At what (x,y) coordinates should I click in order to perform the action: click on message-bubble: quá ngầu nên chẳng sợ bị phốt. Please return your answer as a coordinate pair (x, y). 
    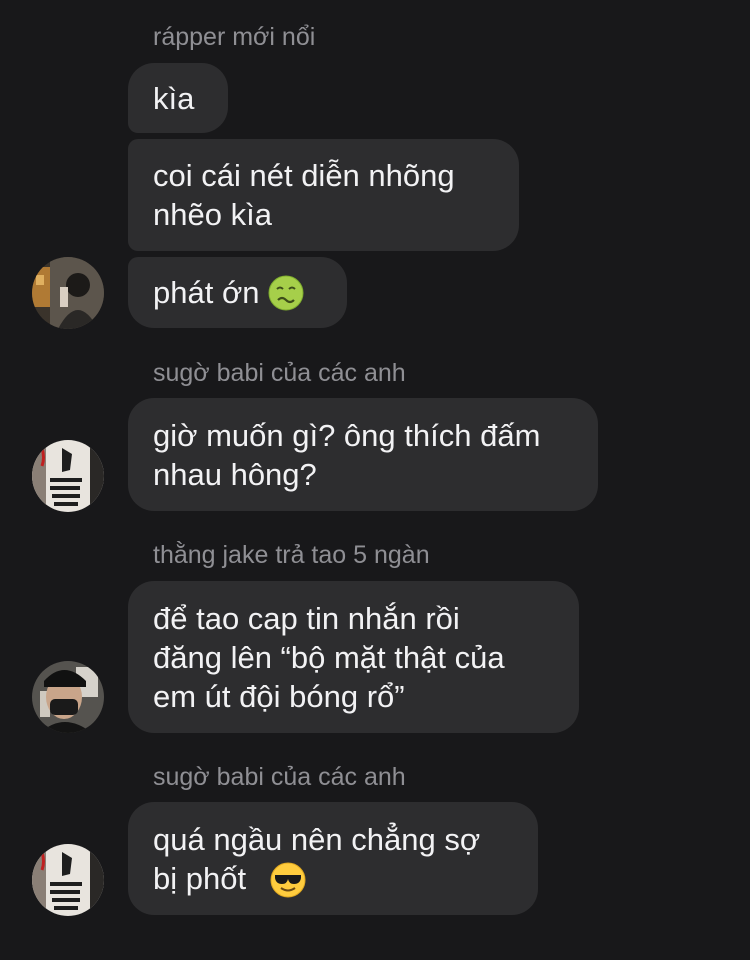
    Looking at the image, I should click on (333, 858).